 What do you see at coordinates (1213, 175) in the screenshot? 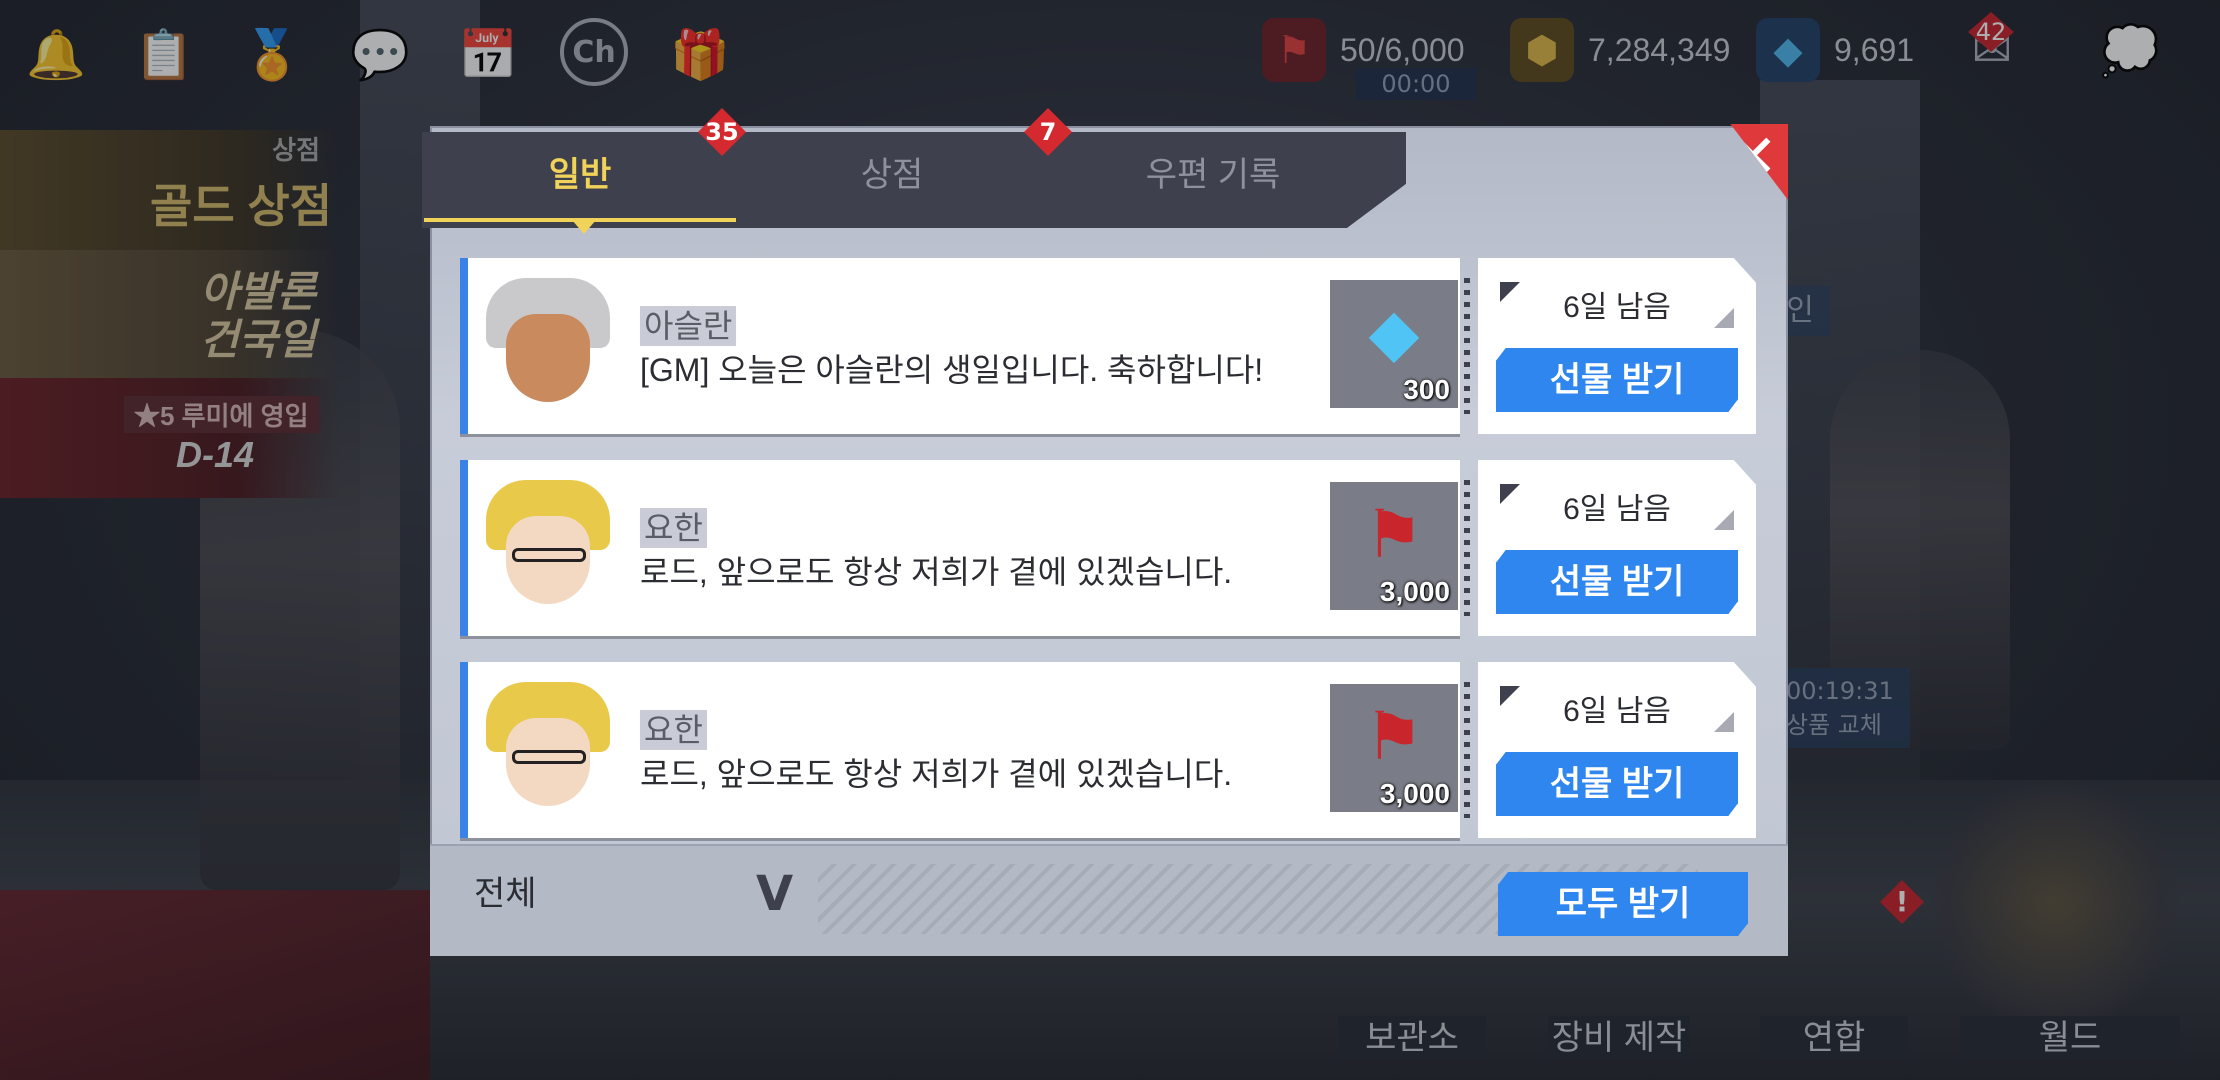
I see `tab-mail-history: 우편 기록` at bounding box center [1213, 175].